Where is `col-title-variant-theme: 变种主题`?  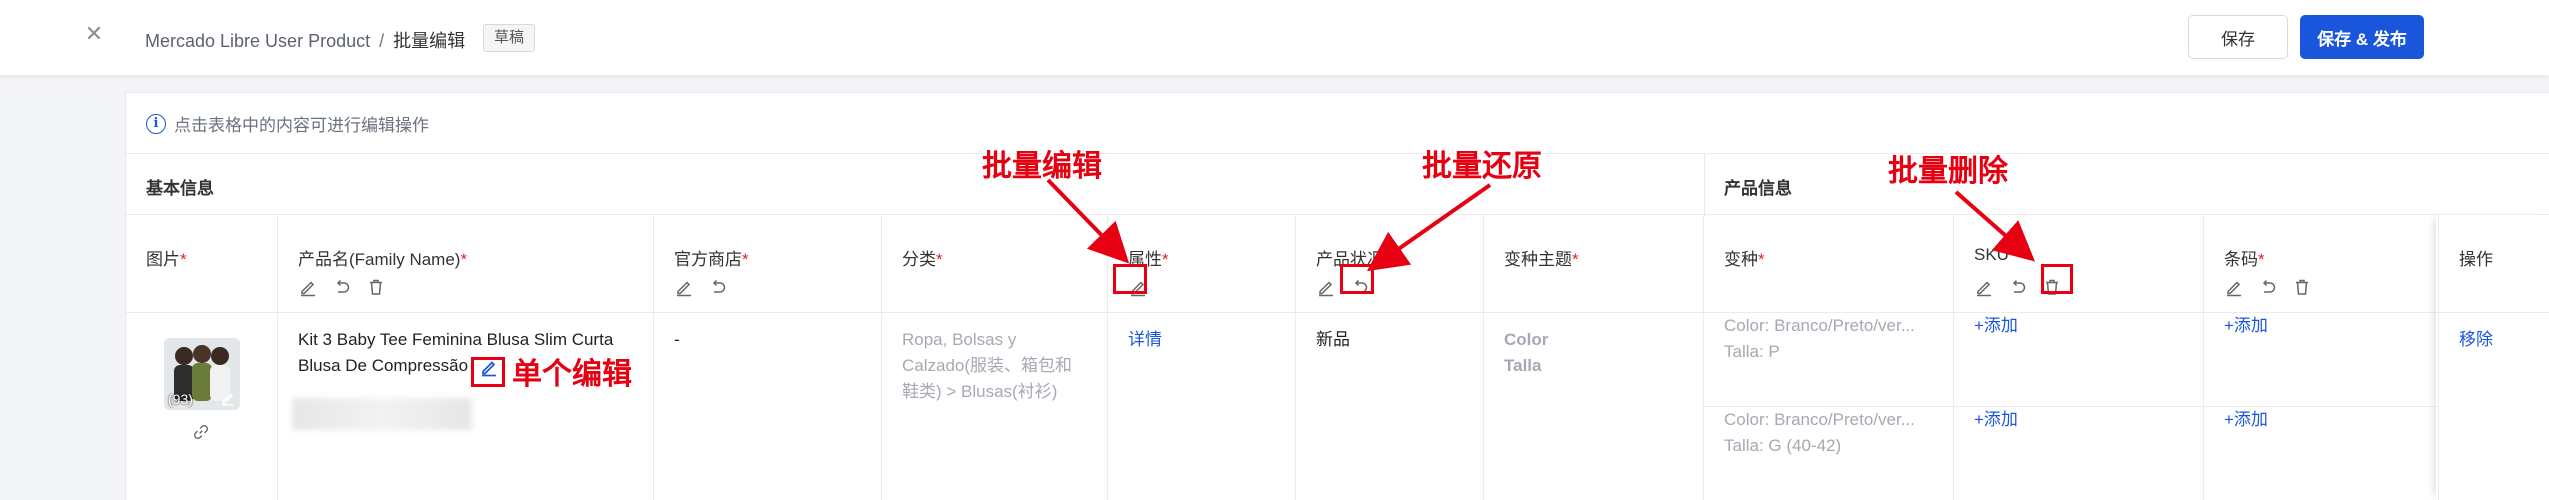 col-title-variant-theme: 变种主题 is located at coordinates (1538, 259).